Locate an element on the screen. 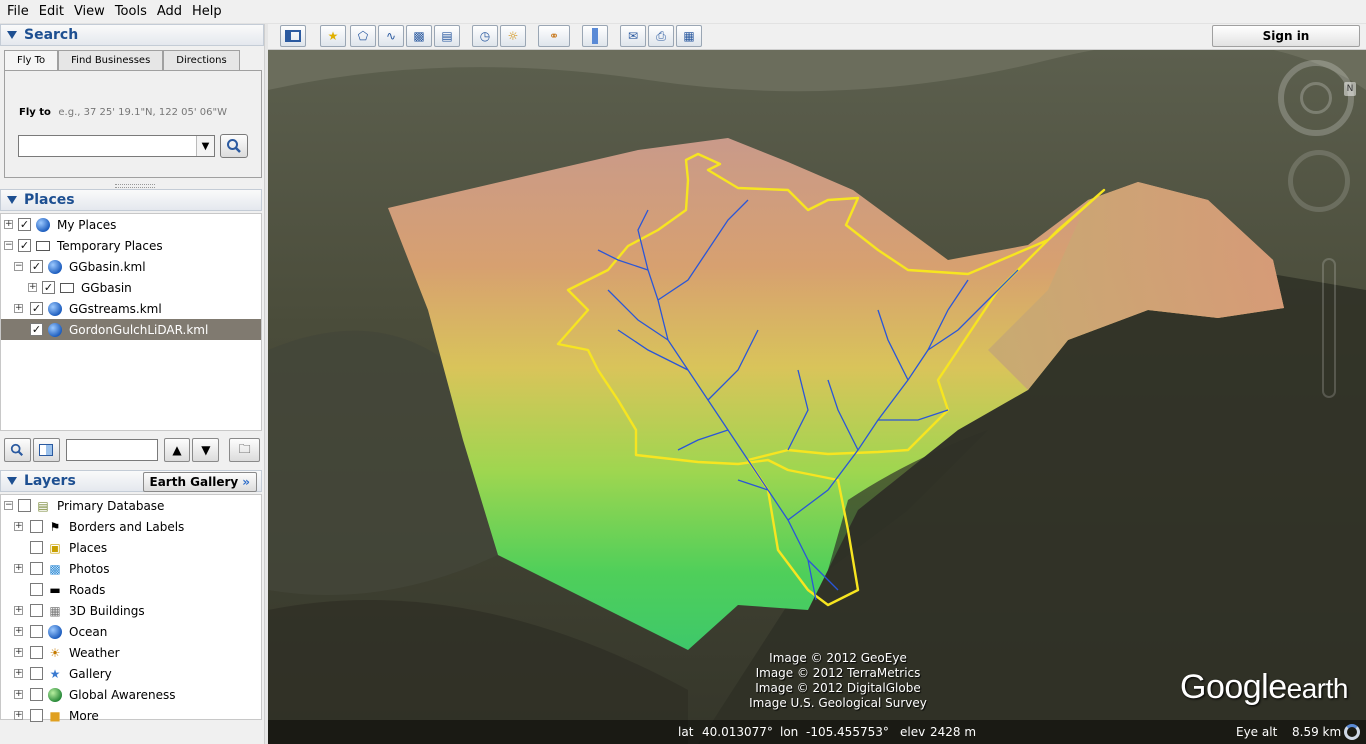 This screenshot has height=744, width=1366. sign-in-button: Sign in is located at coordinates (1286, 36).